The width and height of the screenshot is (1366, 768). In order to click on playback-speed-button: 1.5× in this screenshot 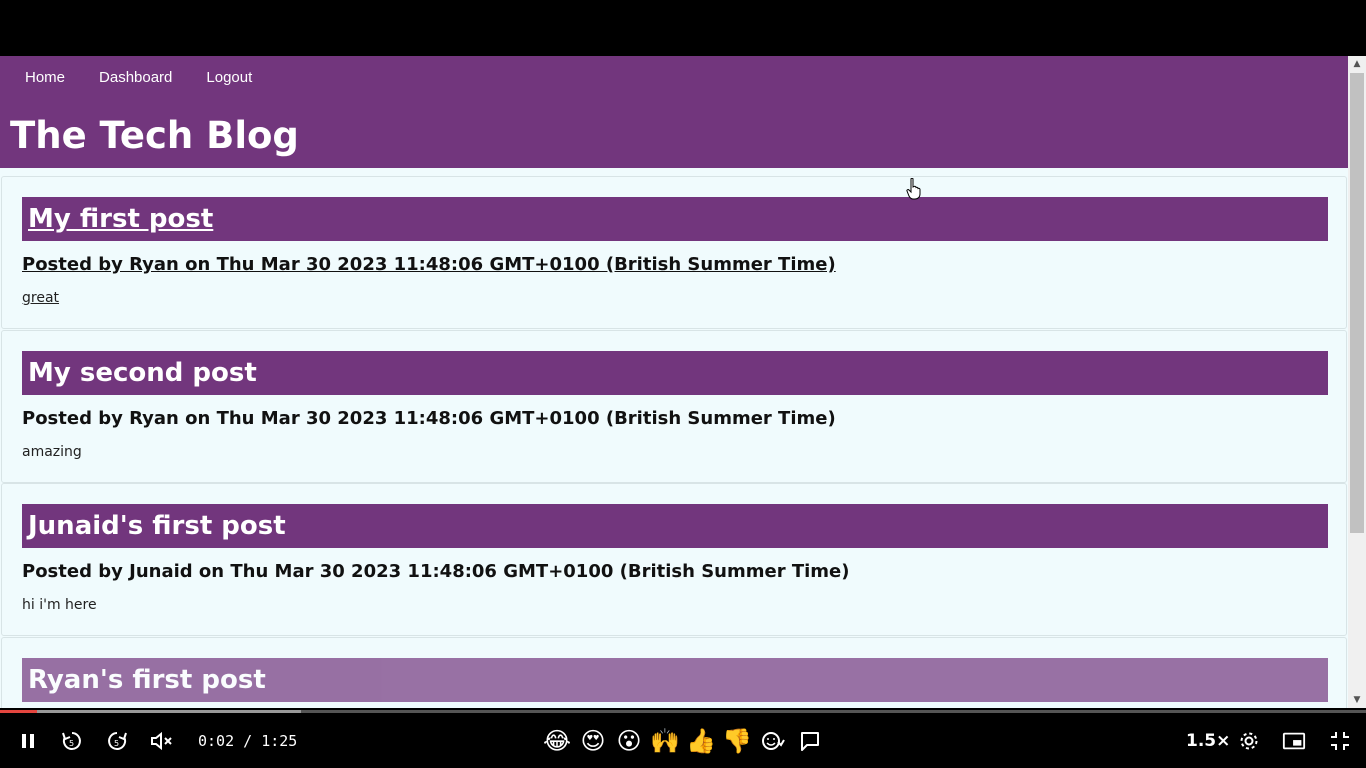, I will do `click(1208, 741)`.